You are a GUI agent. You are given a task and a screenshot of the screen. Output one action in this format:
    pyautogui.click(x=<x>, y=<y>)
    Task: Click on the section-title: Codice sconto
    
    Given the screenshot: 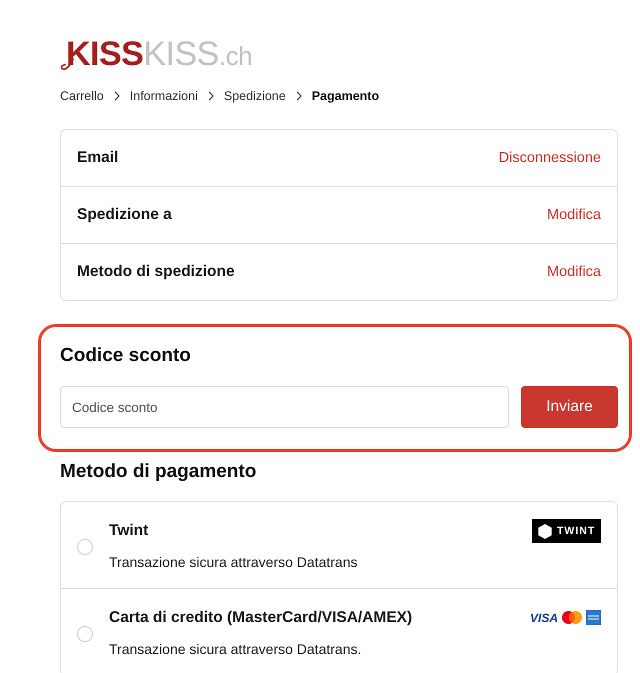 What is the action you would take?
    pyautogui.click(x=126, y=356)
    